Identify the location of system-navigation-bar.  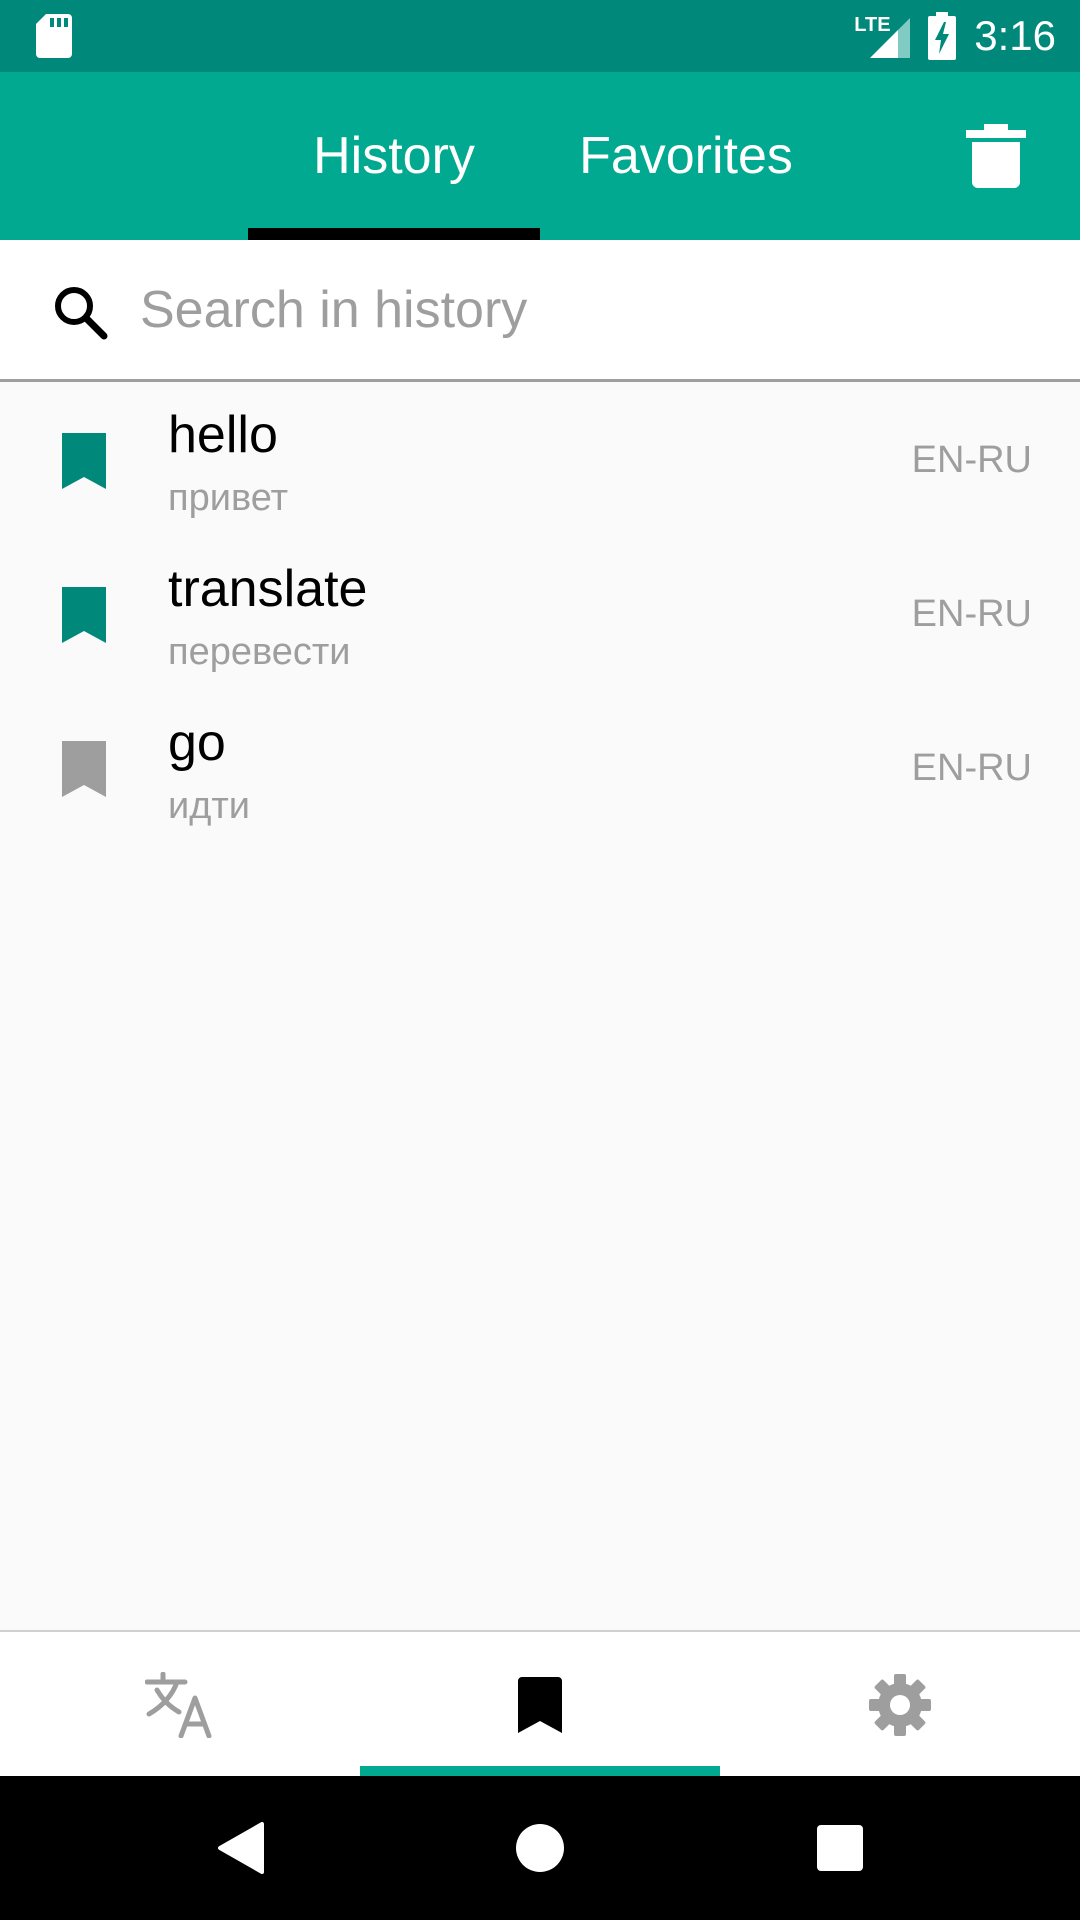
(540, 1848).